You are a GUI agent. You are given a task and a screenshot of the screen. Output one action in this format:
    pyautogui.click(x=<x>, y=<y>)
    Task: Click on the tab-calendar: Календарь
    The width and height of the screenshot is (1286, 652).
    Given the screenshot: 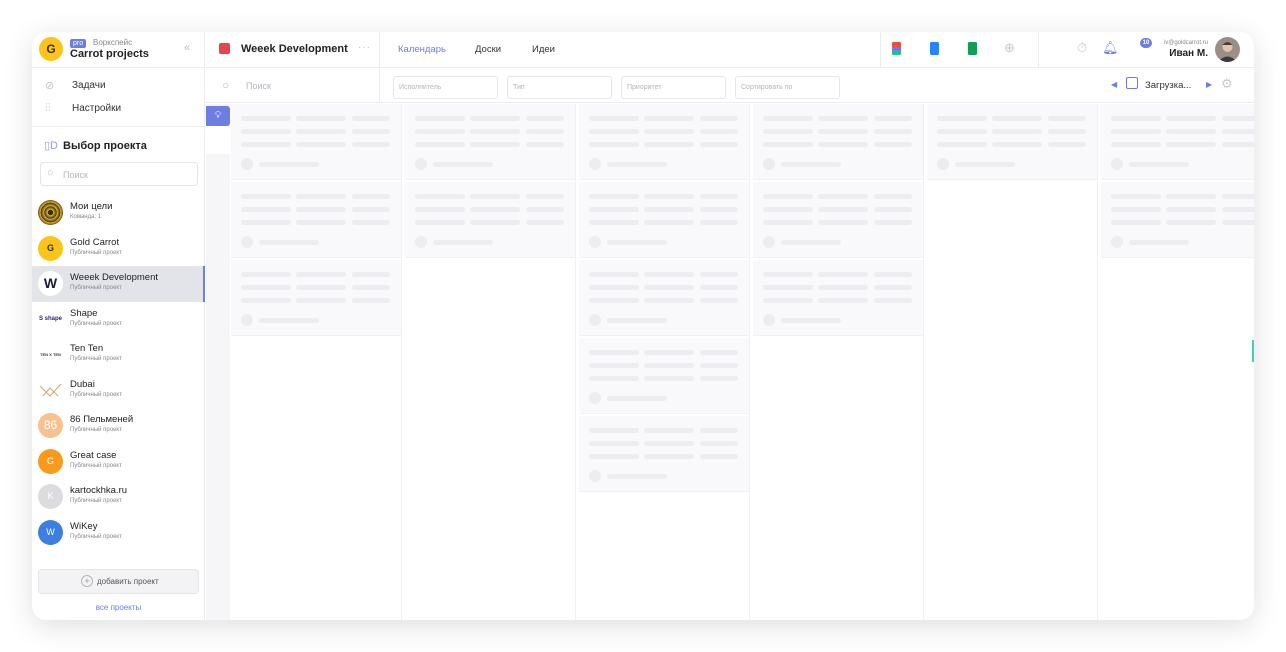 What is the action you would take?
    pyautogui.click(x=422, y=49)
    